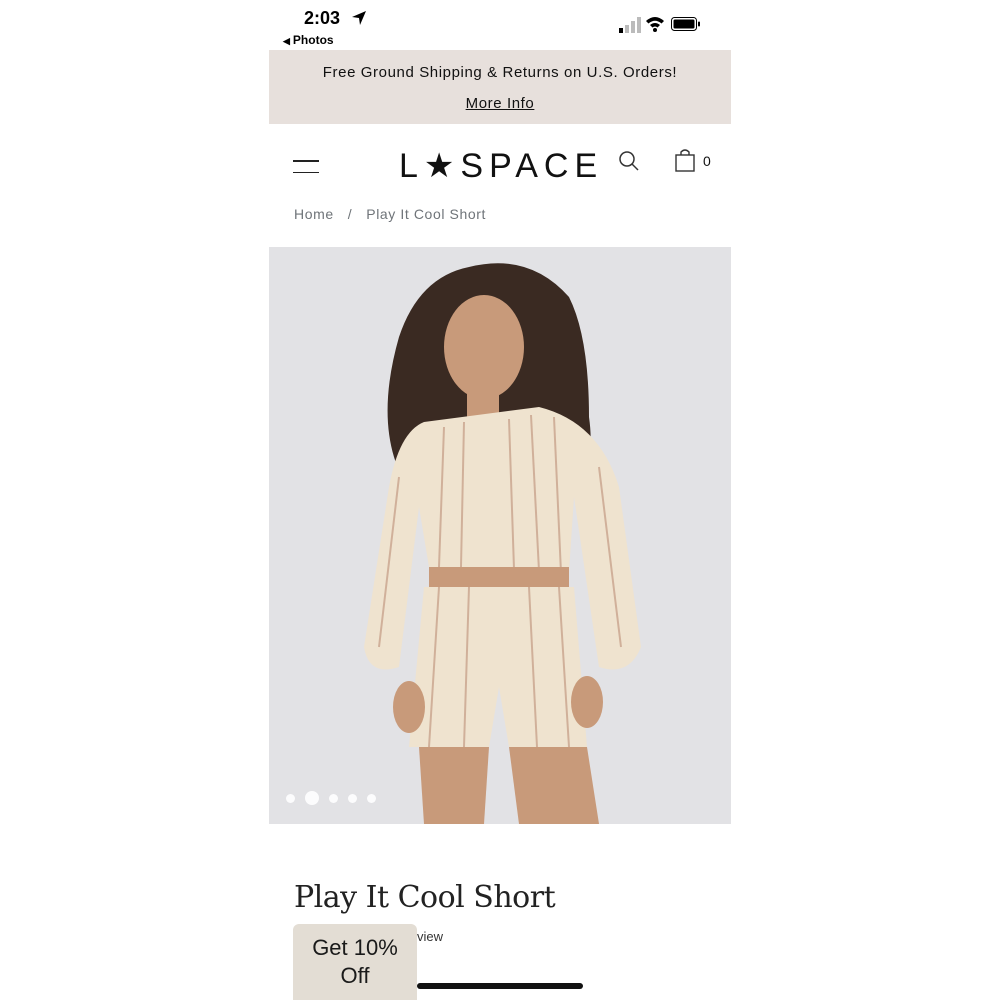 This screenshot has height=1000, width=1000. I want to click on discount-popup-tab: Get 10% Off, so click(355, 962).